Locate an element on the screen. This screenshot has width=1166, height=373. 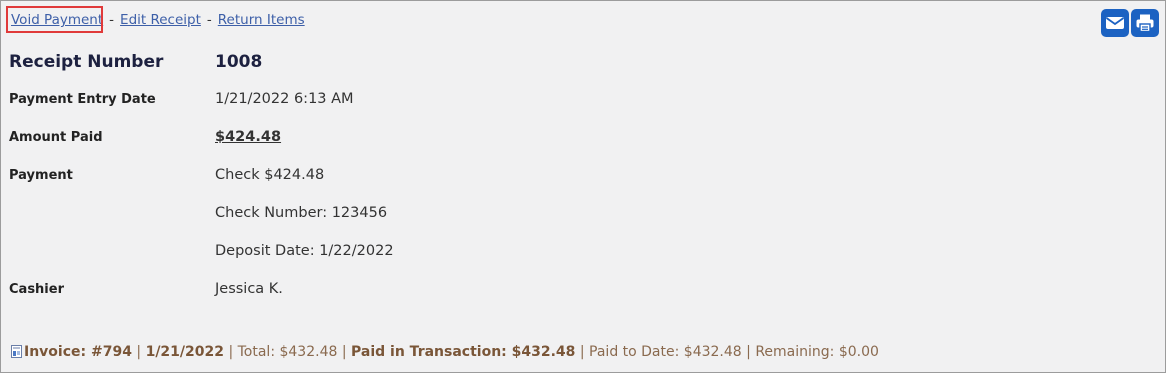
amount-paid-value: $424.48 is located at coordinates (248, 137).